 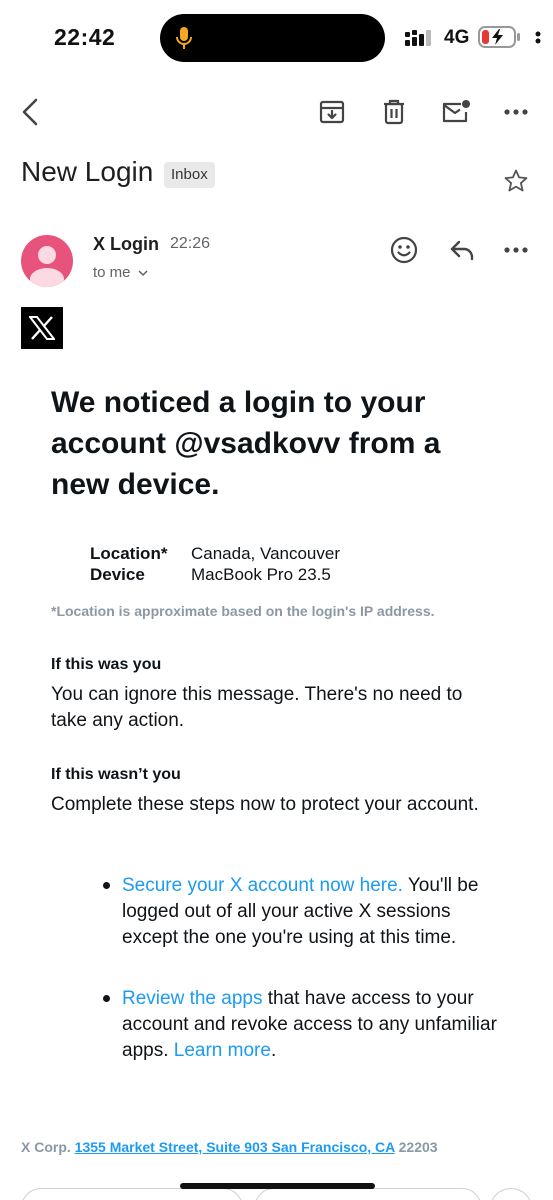 What do you see at coordinates (277, 1186) in the screenshot?
I see `home-indicator` at bounding box center [277, 1186].